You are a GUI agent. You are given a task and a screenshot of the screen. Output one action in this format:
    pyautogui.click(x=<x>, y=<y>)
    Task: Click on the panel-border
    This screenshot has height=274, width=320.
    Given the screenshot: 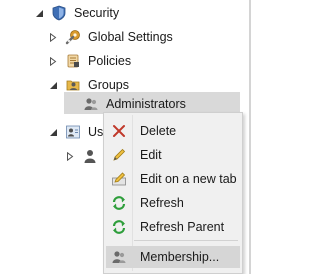 What is the action you would take?
    pyautogui.click(x=250, y=137)
    